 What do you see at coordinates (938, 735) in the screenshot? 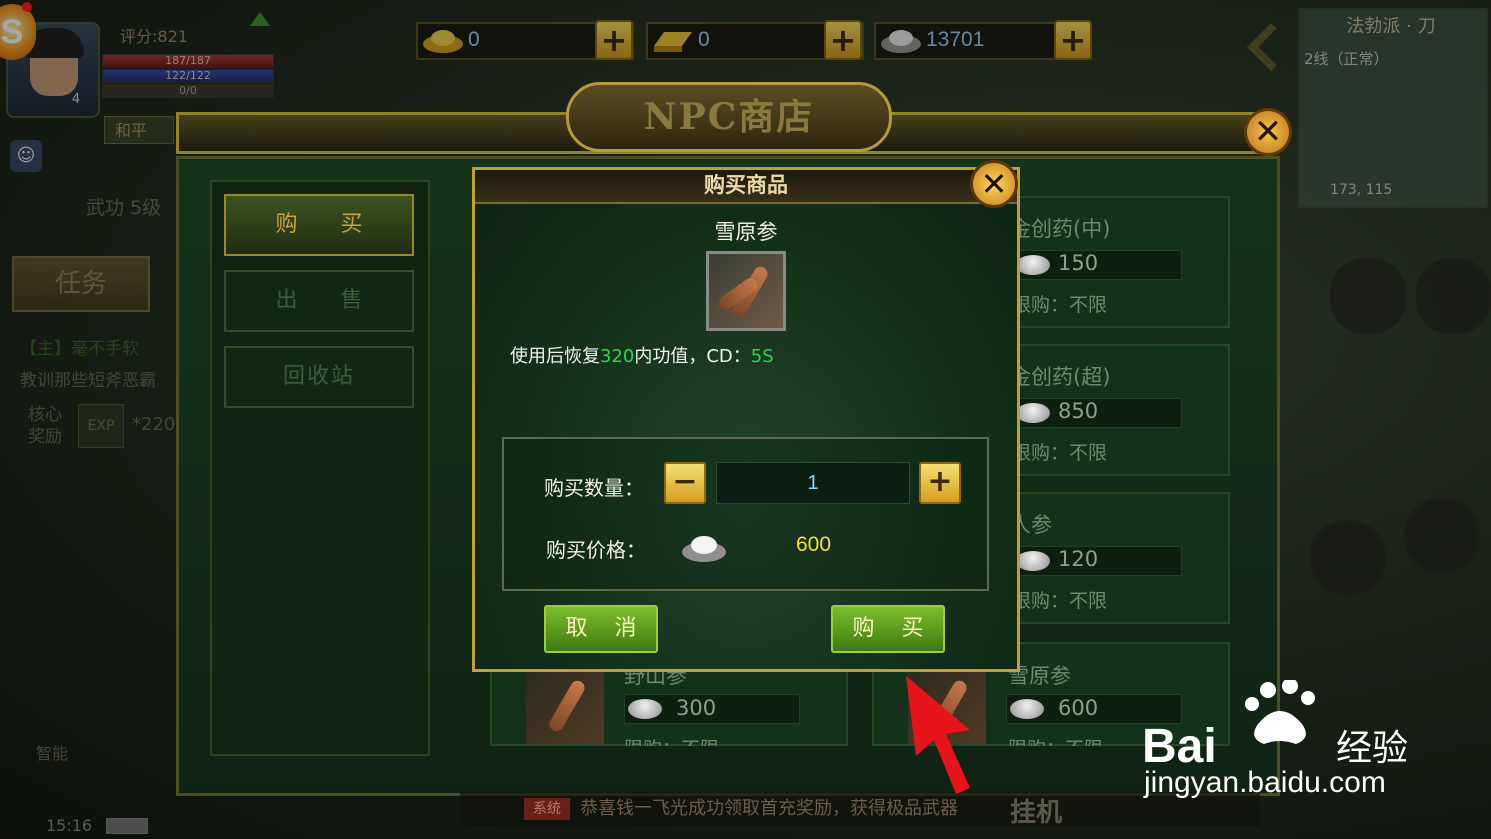
I see `red-pointer-arrow-icon` at bounding box center [938, 735].